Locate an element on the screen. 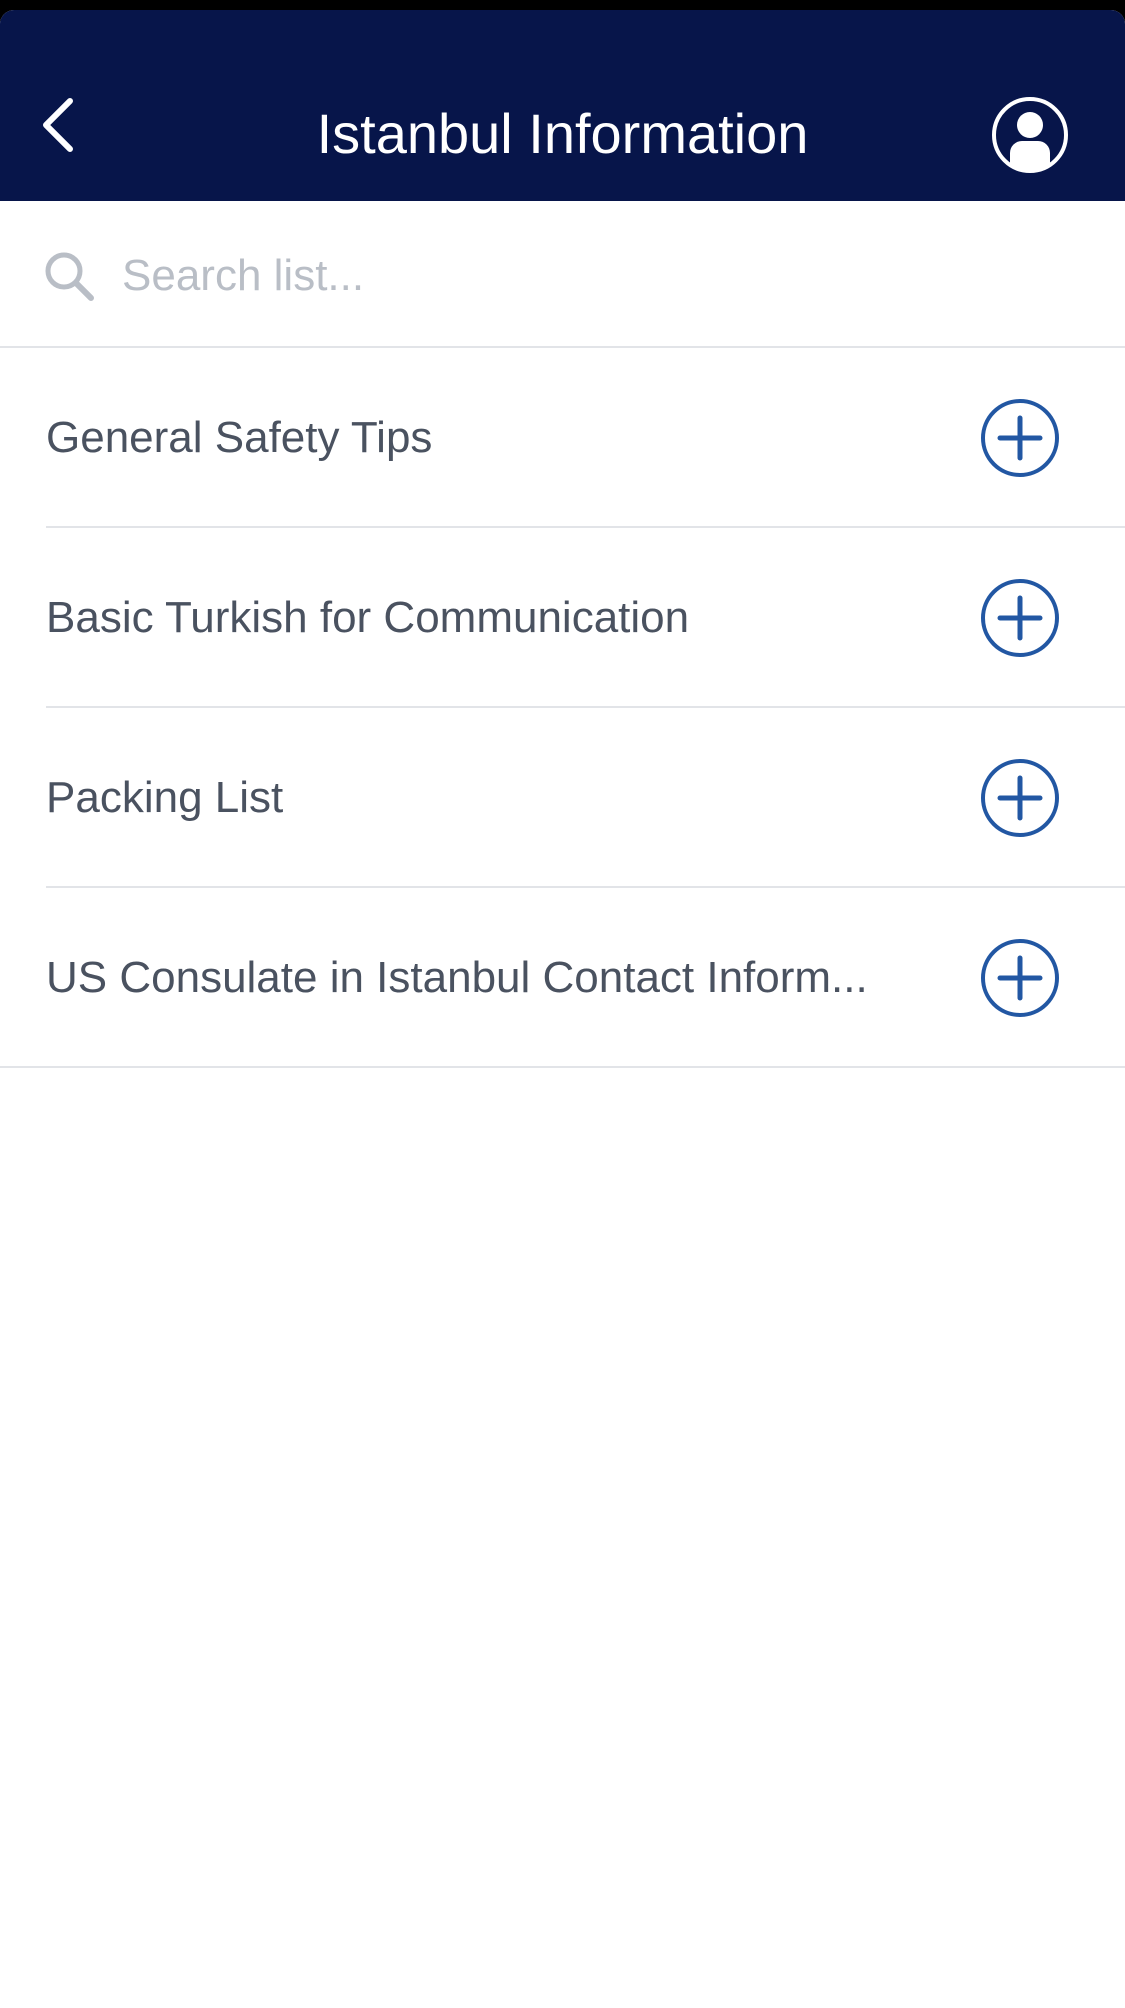 This screenshot has height=2008, width=1125. list-item: Basic Turkish for Communication is located at coordinates (562, 618).